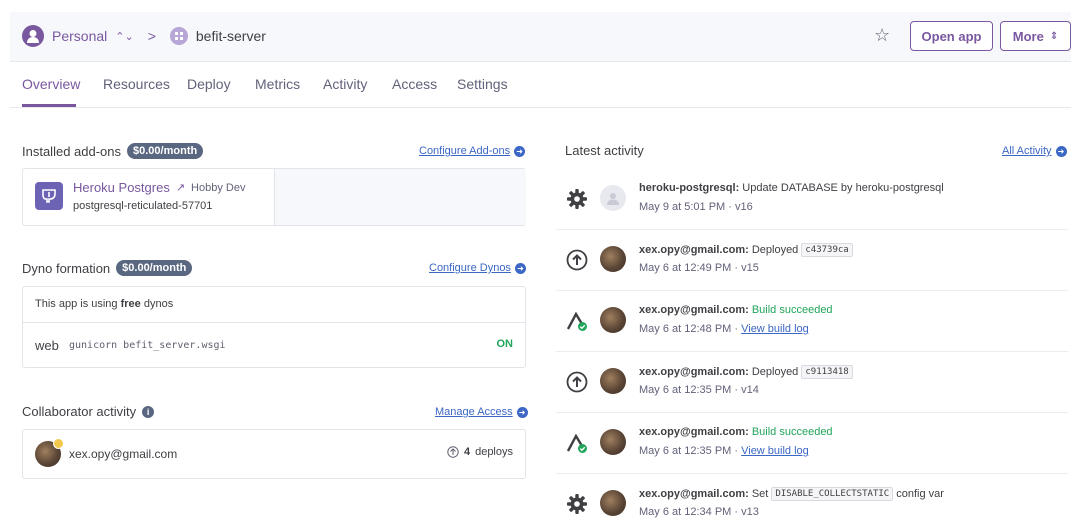  What do you see at coordinates (209, 84) in the screenshot?
I see `tab-deploy: Deploy` at bounding box center [209, 84].